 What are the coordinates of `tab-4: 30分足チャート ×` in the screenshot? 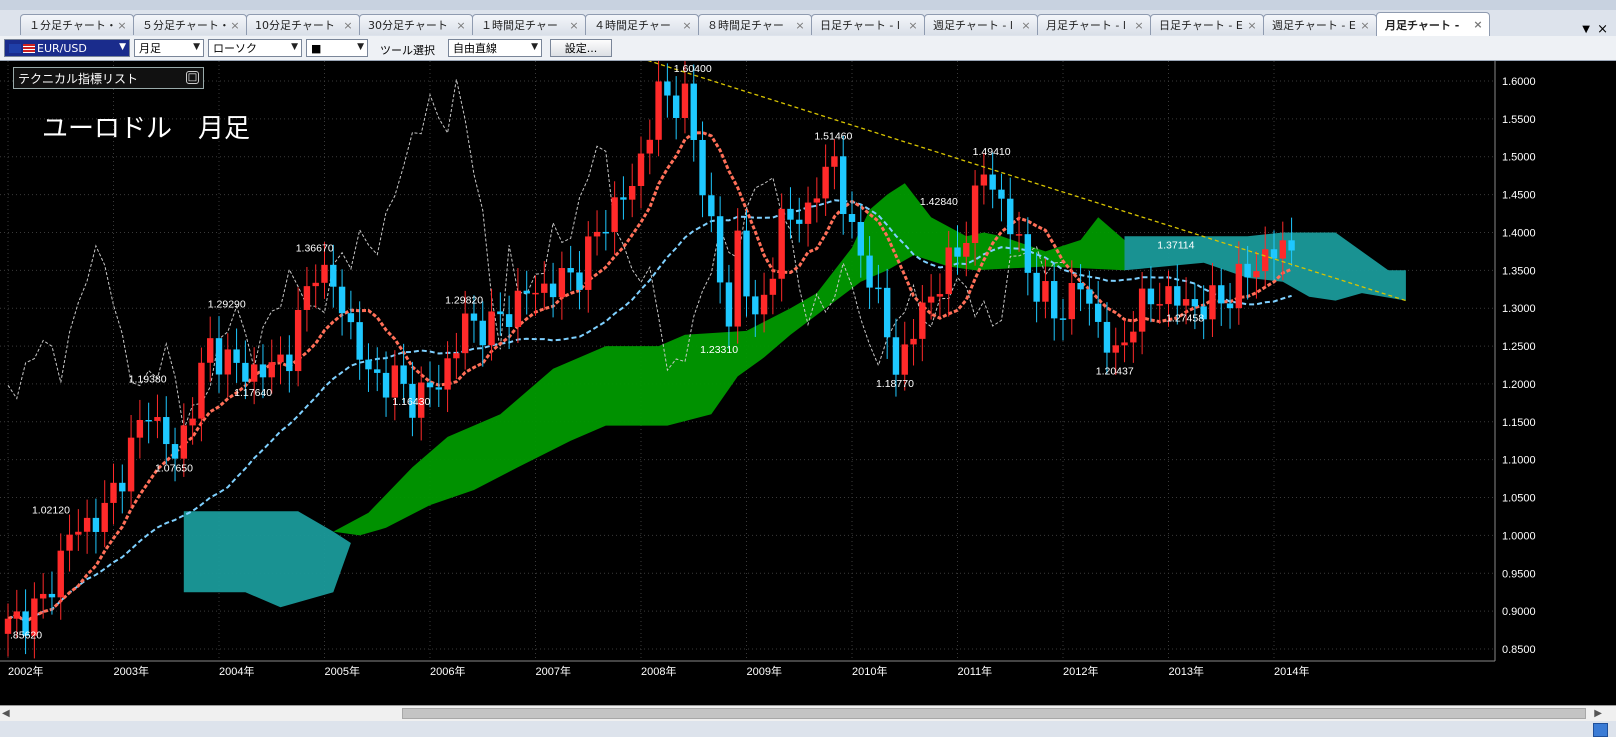 It's located at (416, 24).